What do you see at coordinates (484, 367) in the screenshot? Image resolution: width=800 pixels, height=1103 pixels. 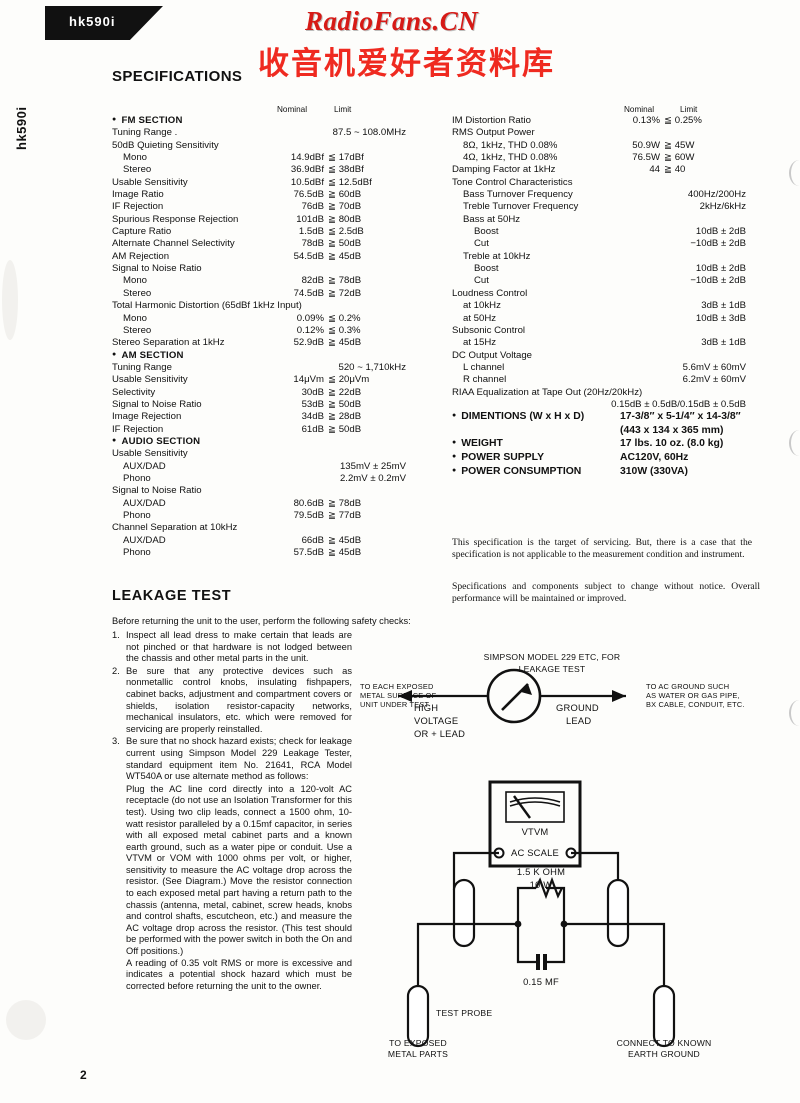 I see `spec-label: L channel` at bounding box center [484, 367].